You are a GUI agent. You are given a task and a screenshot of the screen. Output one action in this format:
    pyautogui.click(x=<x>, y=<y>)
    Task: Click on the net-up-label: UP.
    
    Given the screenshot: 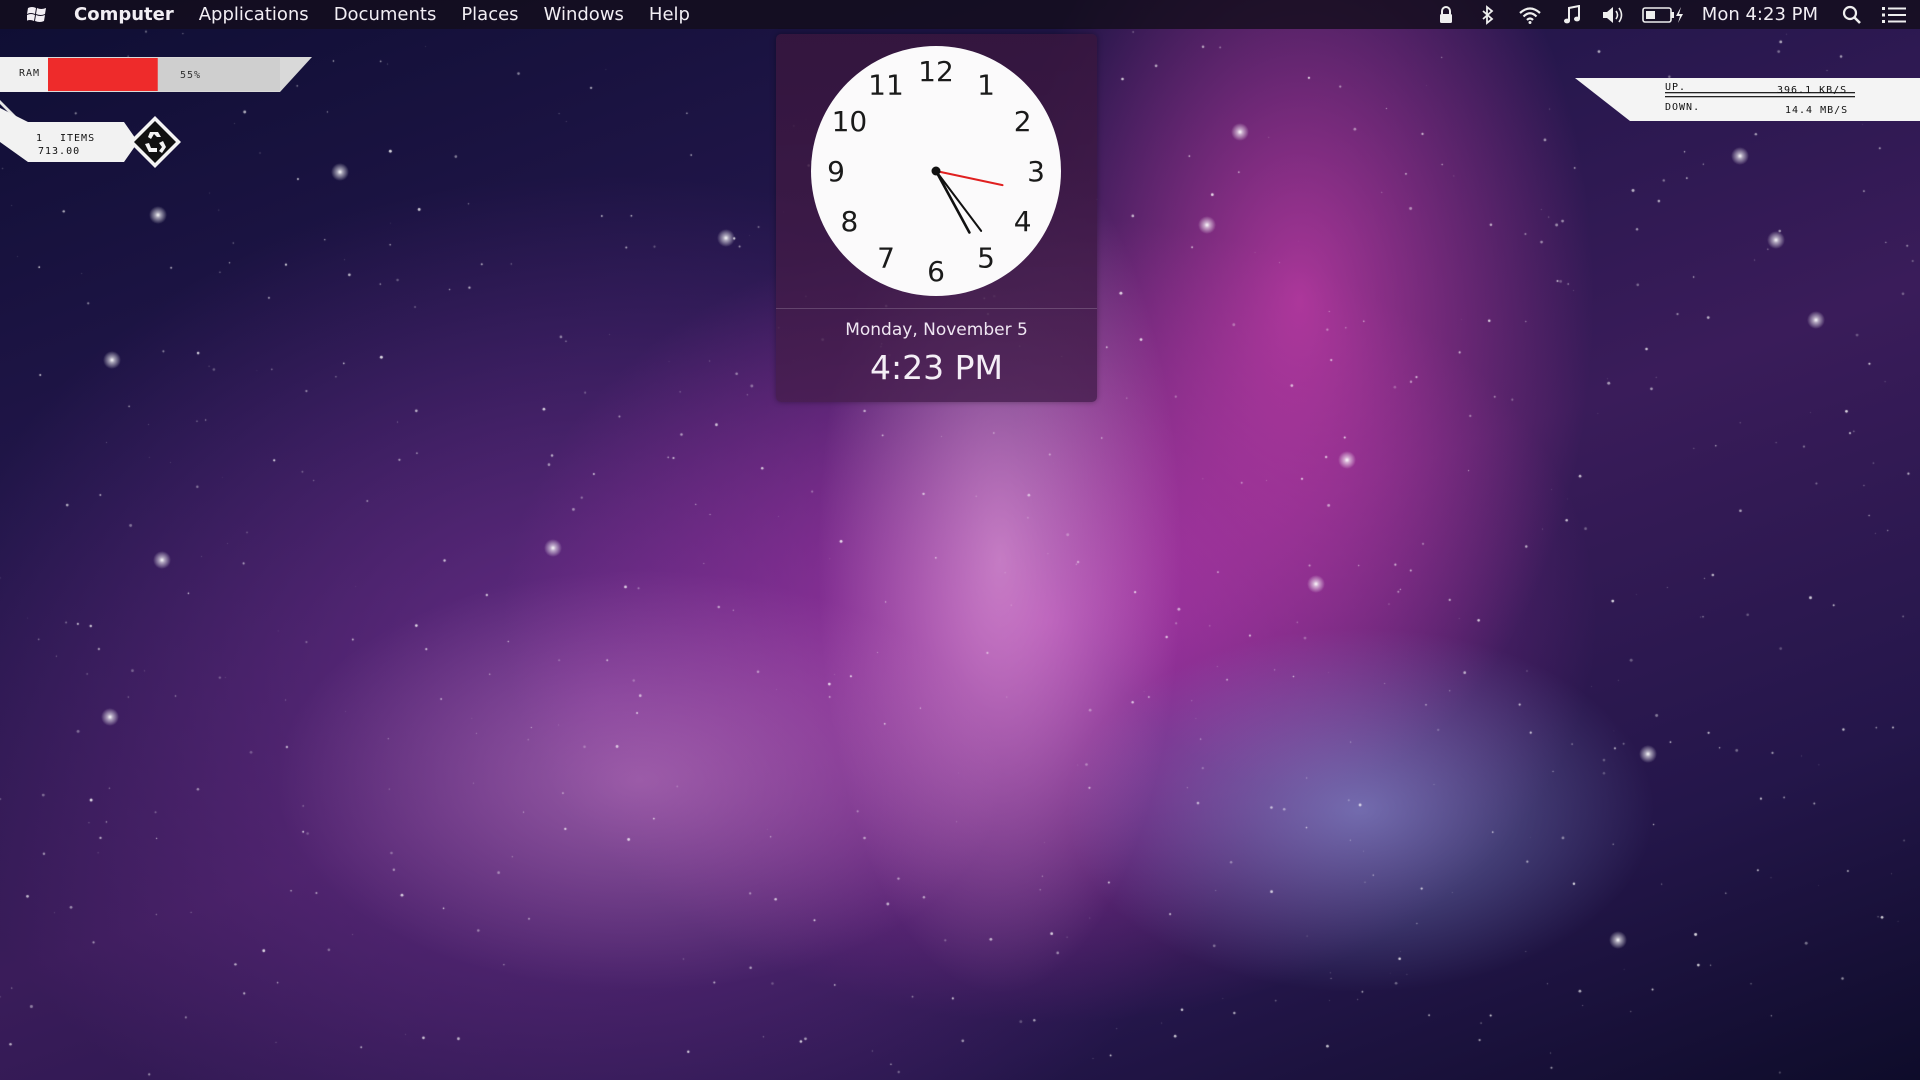 What is the action you would take?
    pyautogui.click(x=1676, y=87)
    